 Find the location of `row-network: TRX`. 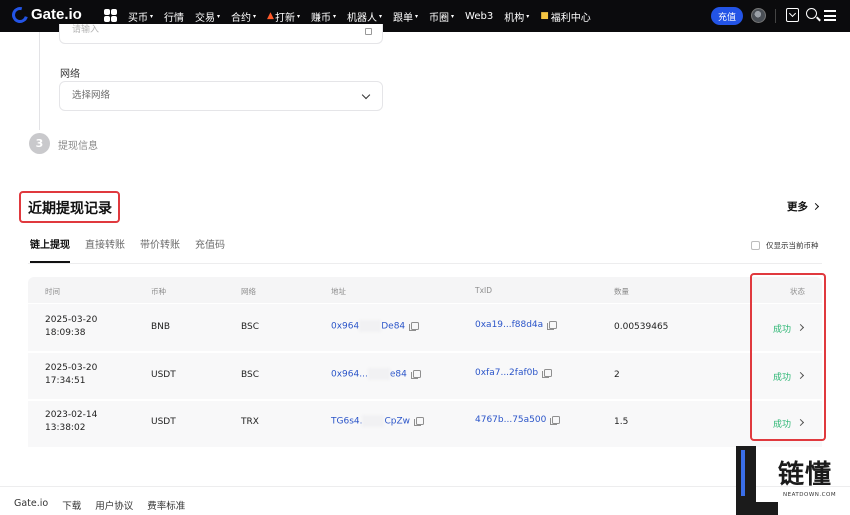

row-network: TRX is located at coordinates (250, 422).